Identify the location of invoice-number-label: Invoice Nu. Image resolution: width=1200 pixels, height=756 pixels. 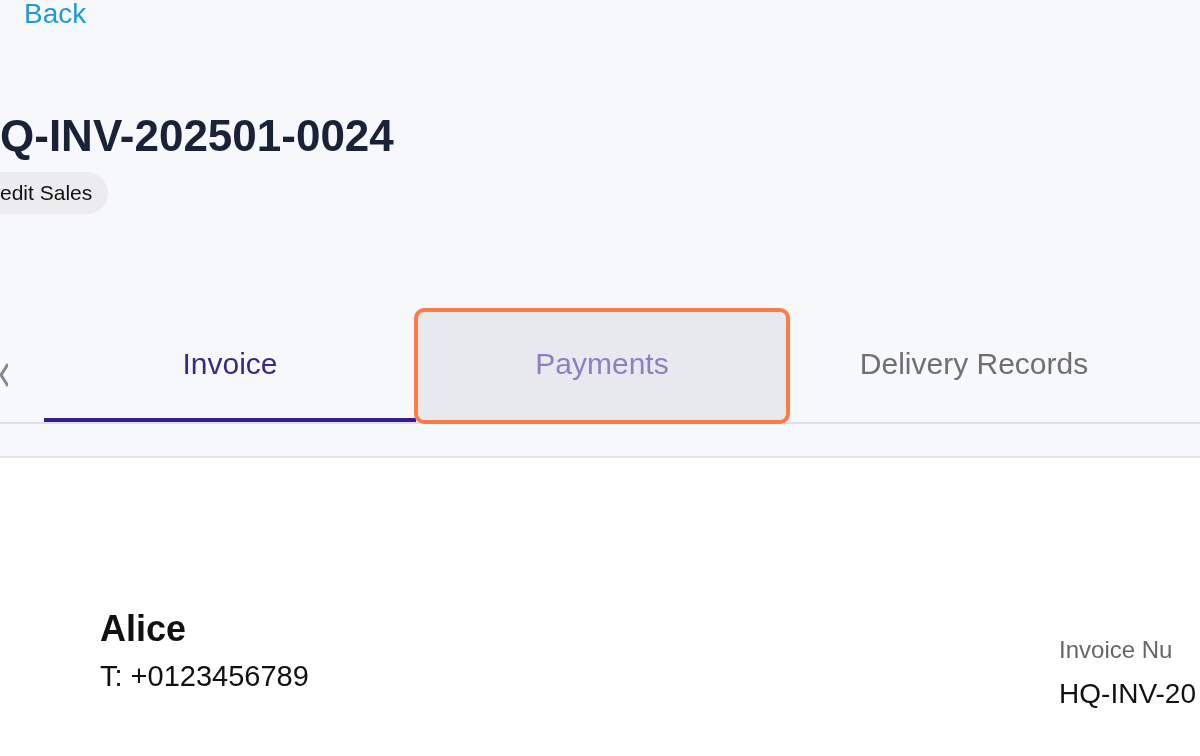
(1116, 650).